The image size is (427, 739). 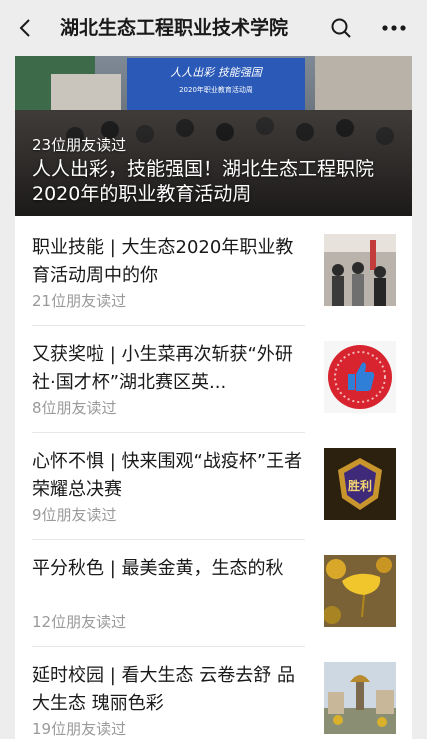 I want to click on article-title: 平分秋色 | 最美金黄，生态的秋, so click(x=158, y=568).